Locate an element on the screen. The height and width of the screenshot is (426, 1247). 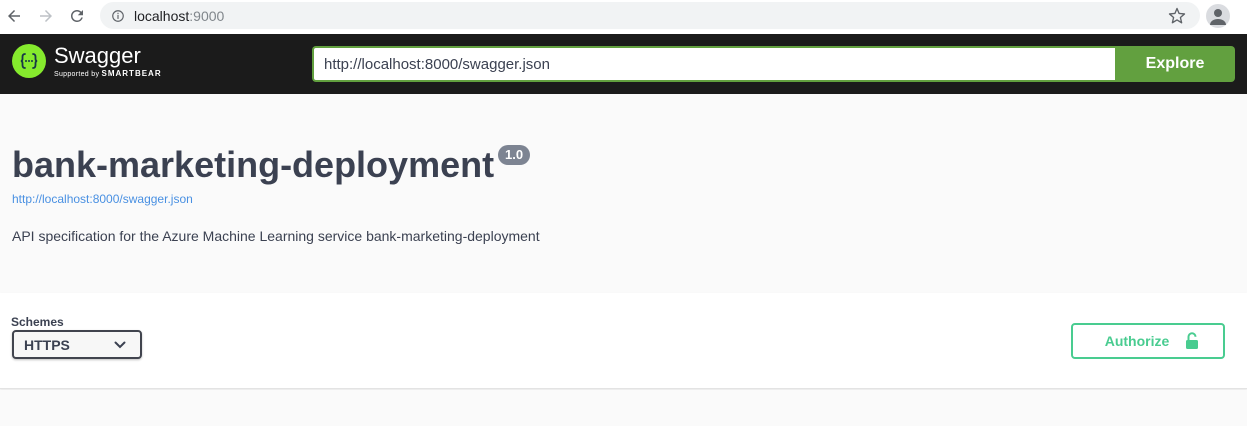
logo-sub-prefix: Supported by is located at coordinates (78, 74).